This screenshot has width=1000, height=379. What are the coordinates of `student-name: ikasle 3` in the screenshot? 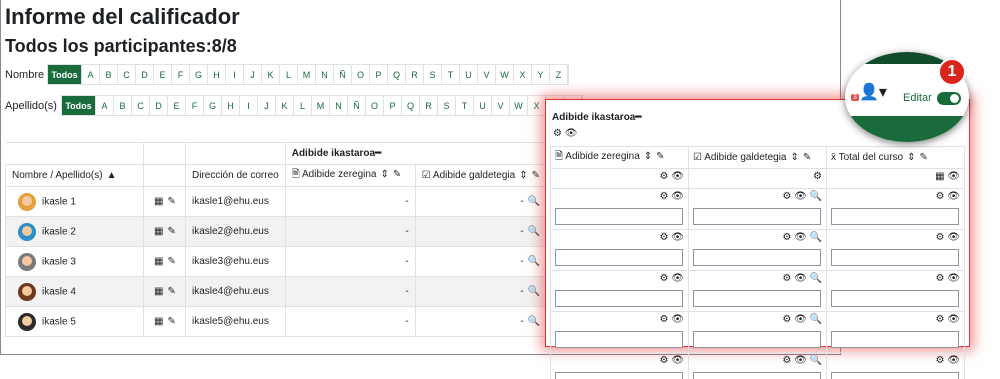 It's located at (59, 261).